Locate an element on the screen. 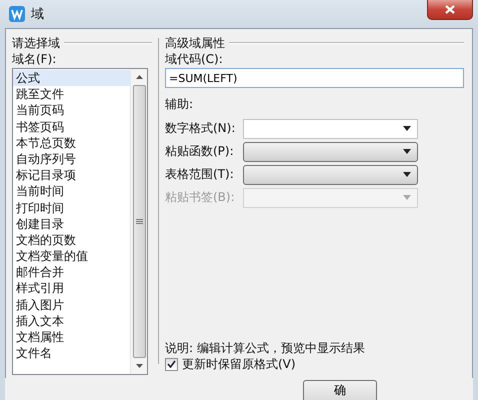 This screenshot has height=400, width=478. list-item: 公式 is located at coordinates (71, 78).